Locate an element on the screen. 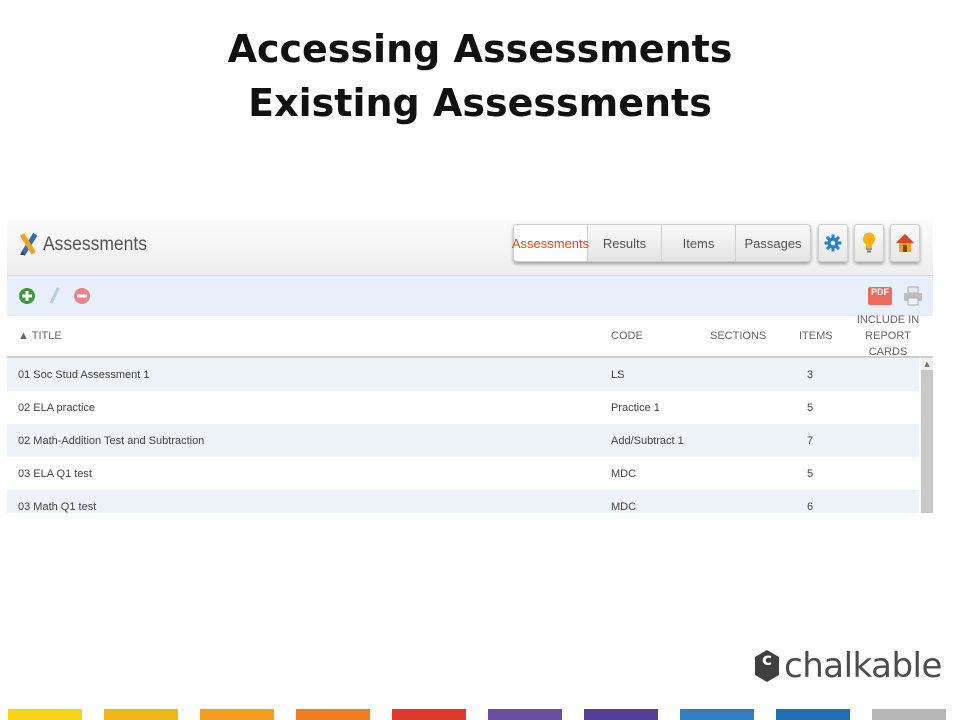 The image size is (960, 720). chalkable-c-letter: c is located at coordinates (767, 660).